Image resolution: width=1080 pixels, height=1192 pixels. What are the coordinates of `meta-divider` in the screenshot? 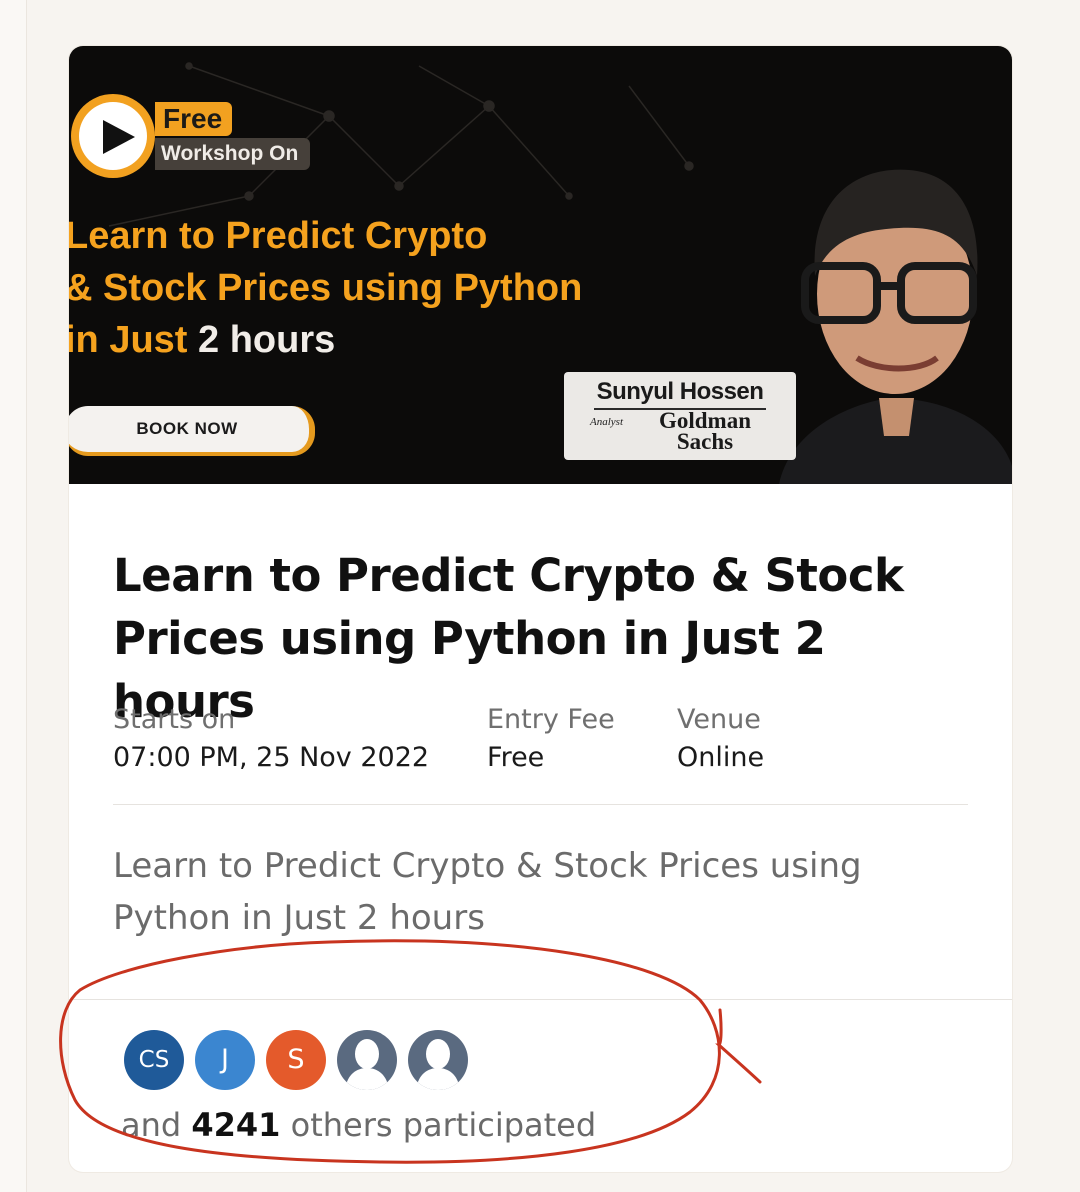 It's located at (540, 804).